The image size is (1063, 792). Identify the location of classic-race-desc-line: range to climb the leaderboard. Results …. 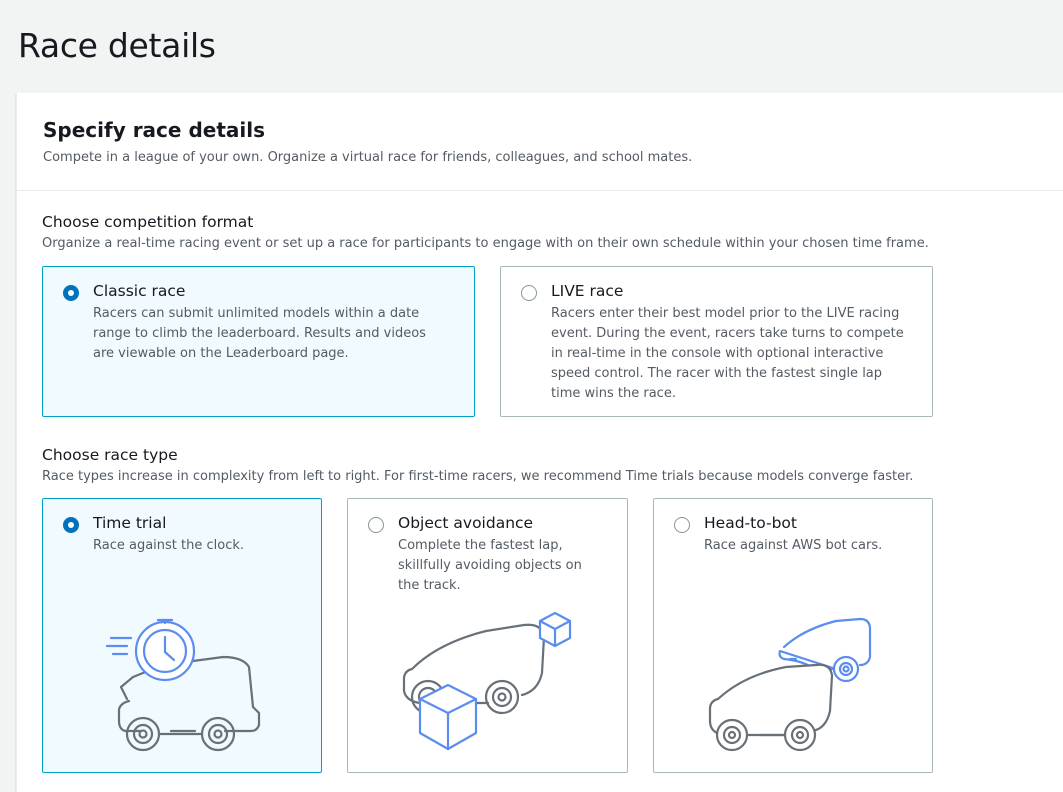
(259, 333).